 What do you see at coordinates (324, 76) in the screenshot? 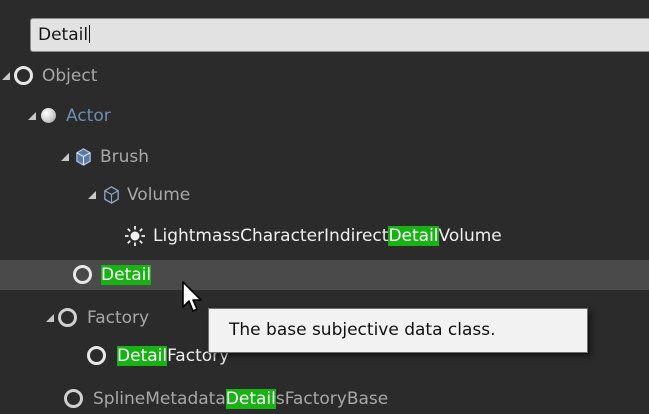
I see `tree-row-object: Object` at bounding box center [324, 76].